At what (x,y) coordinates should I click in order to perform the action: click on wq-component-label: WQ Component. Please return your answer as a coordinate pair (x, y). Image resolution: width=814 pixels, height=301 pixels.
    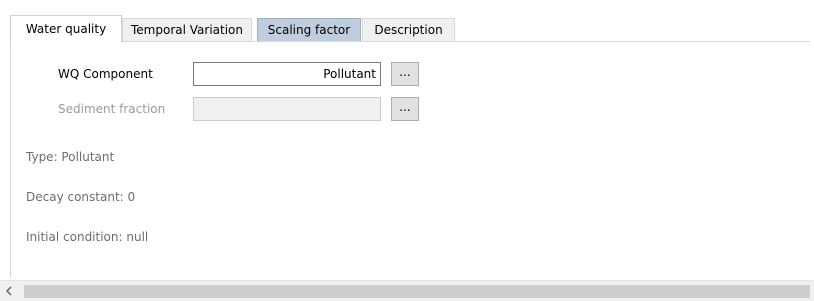
    Looking at the image, I should click on (105, 74).